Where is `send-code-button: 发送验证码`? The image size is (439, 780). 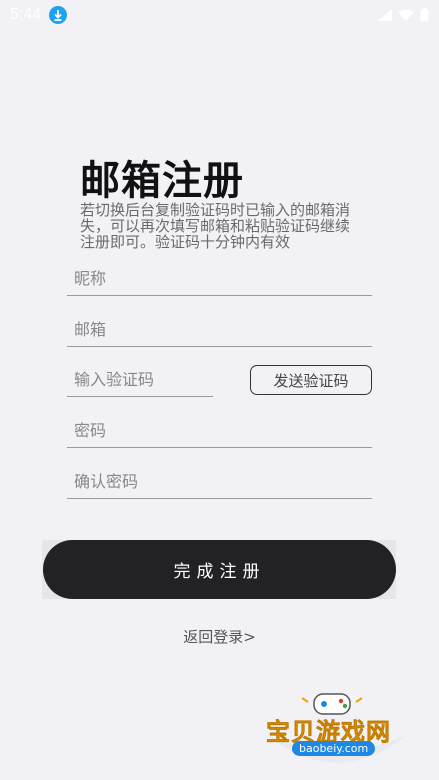 send-code-button: 发送验证码 is located at coordinates (311, 380).